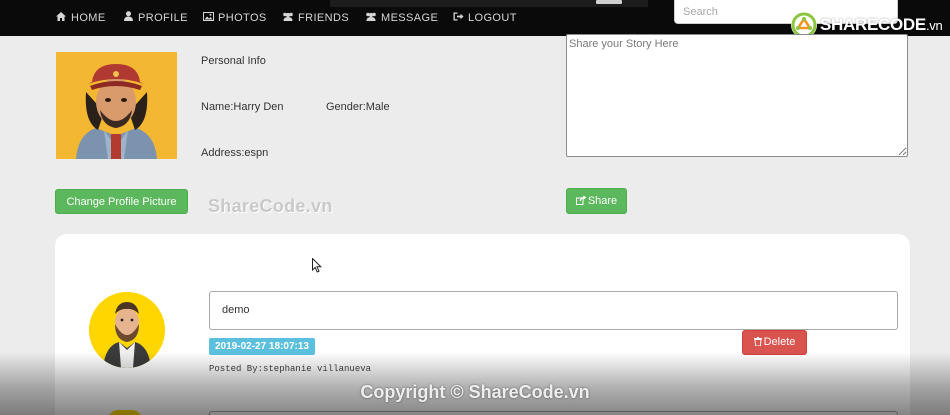 The image size is (950, 415). What do you see at coordinates (881, 24) in the screenshot?
I see `brand-text: SHARECODE.vn` at bounding box center [881, 24].